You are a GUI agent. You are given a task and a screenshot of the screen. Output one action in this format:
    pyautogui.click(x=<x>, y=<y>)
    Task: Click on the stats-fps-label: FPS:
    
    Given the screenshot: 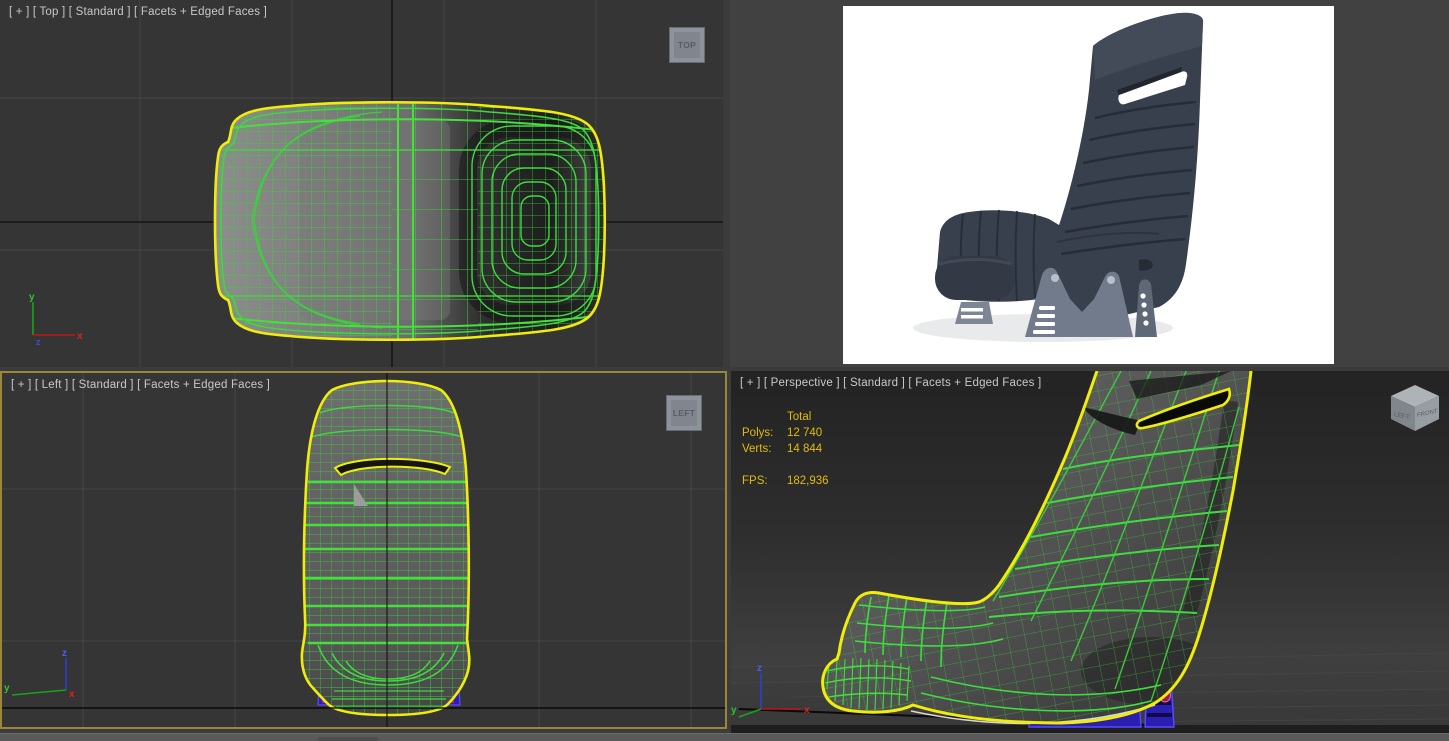 What is the action you would take?
    pyautogui.click(x=755, y=481)
    